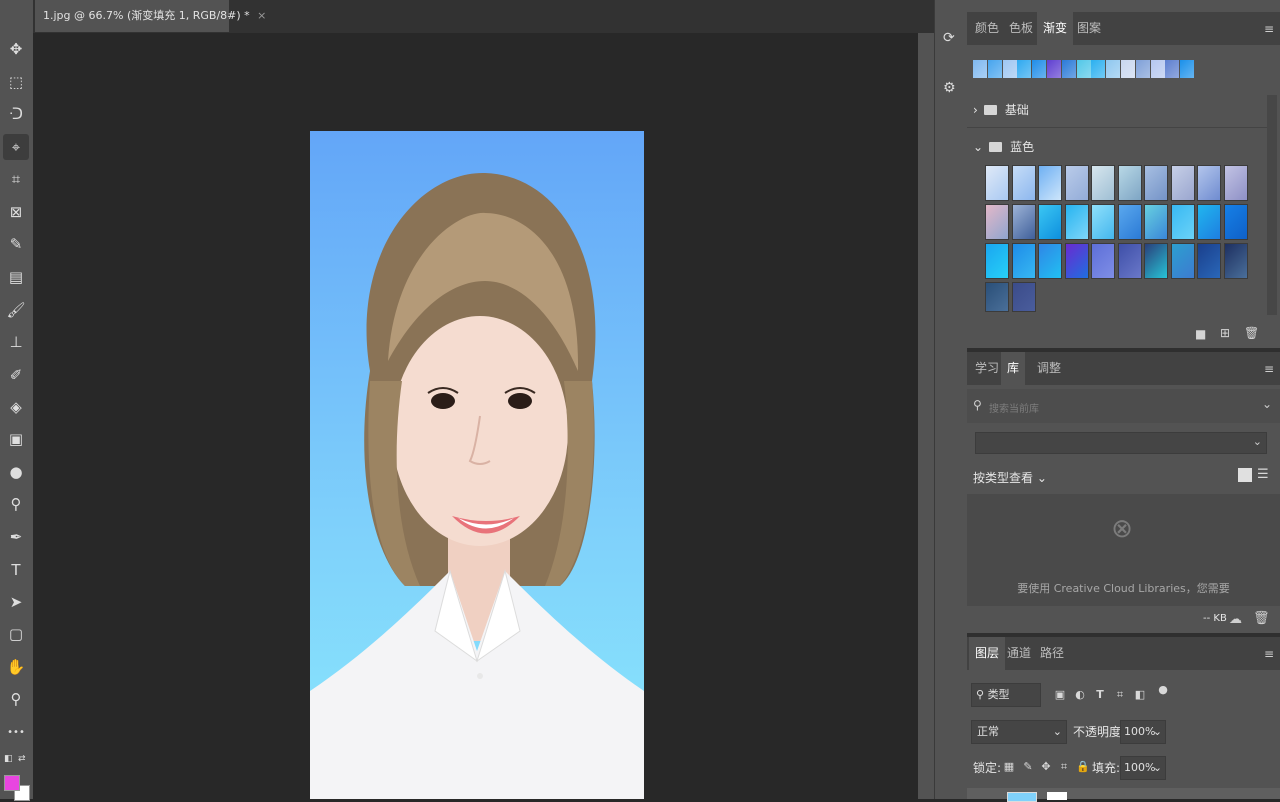 The height and width of the screenshot is (802, 1280). I want to click on tab-learn: 学习, so click(987, 368).